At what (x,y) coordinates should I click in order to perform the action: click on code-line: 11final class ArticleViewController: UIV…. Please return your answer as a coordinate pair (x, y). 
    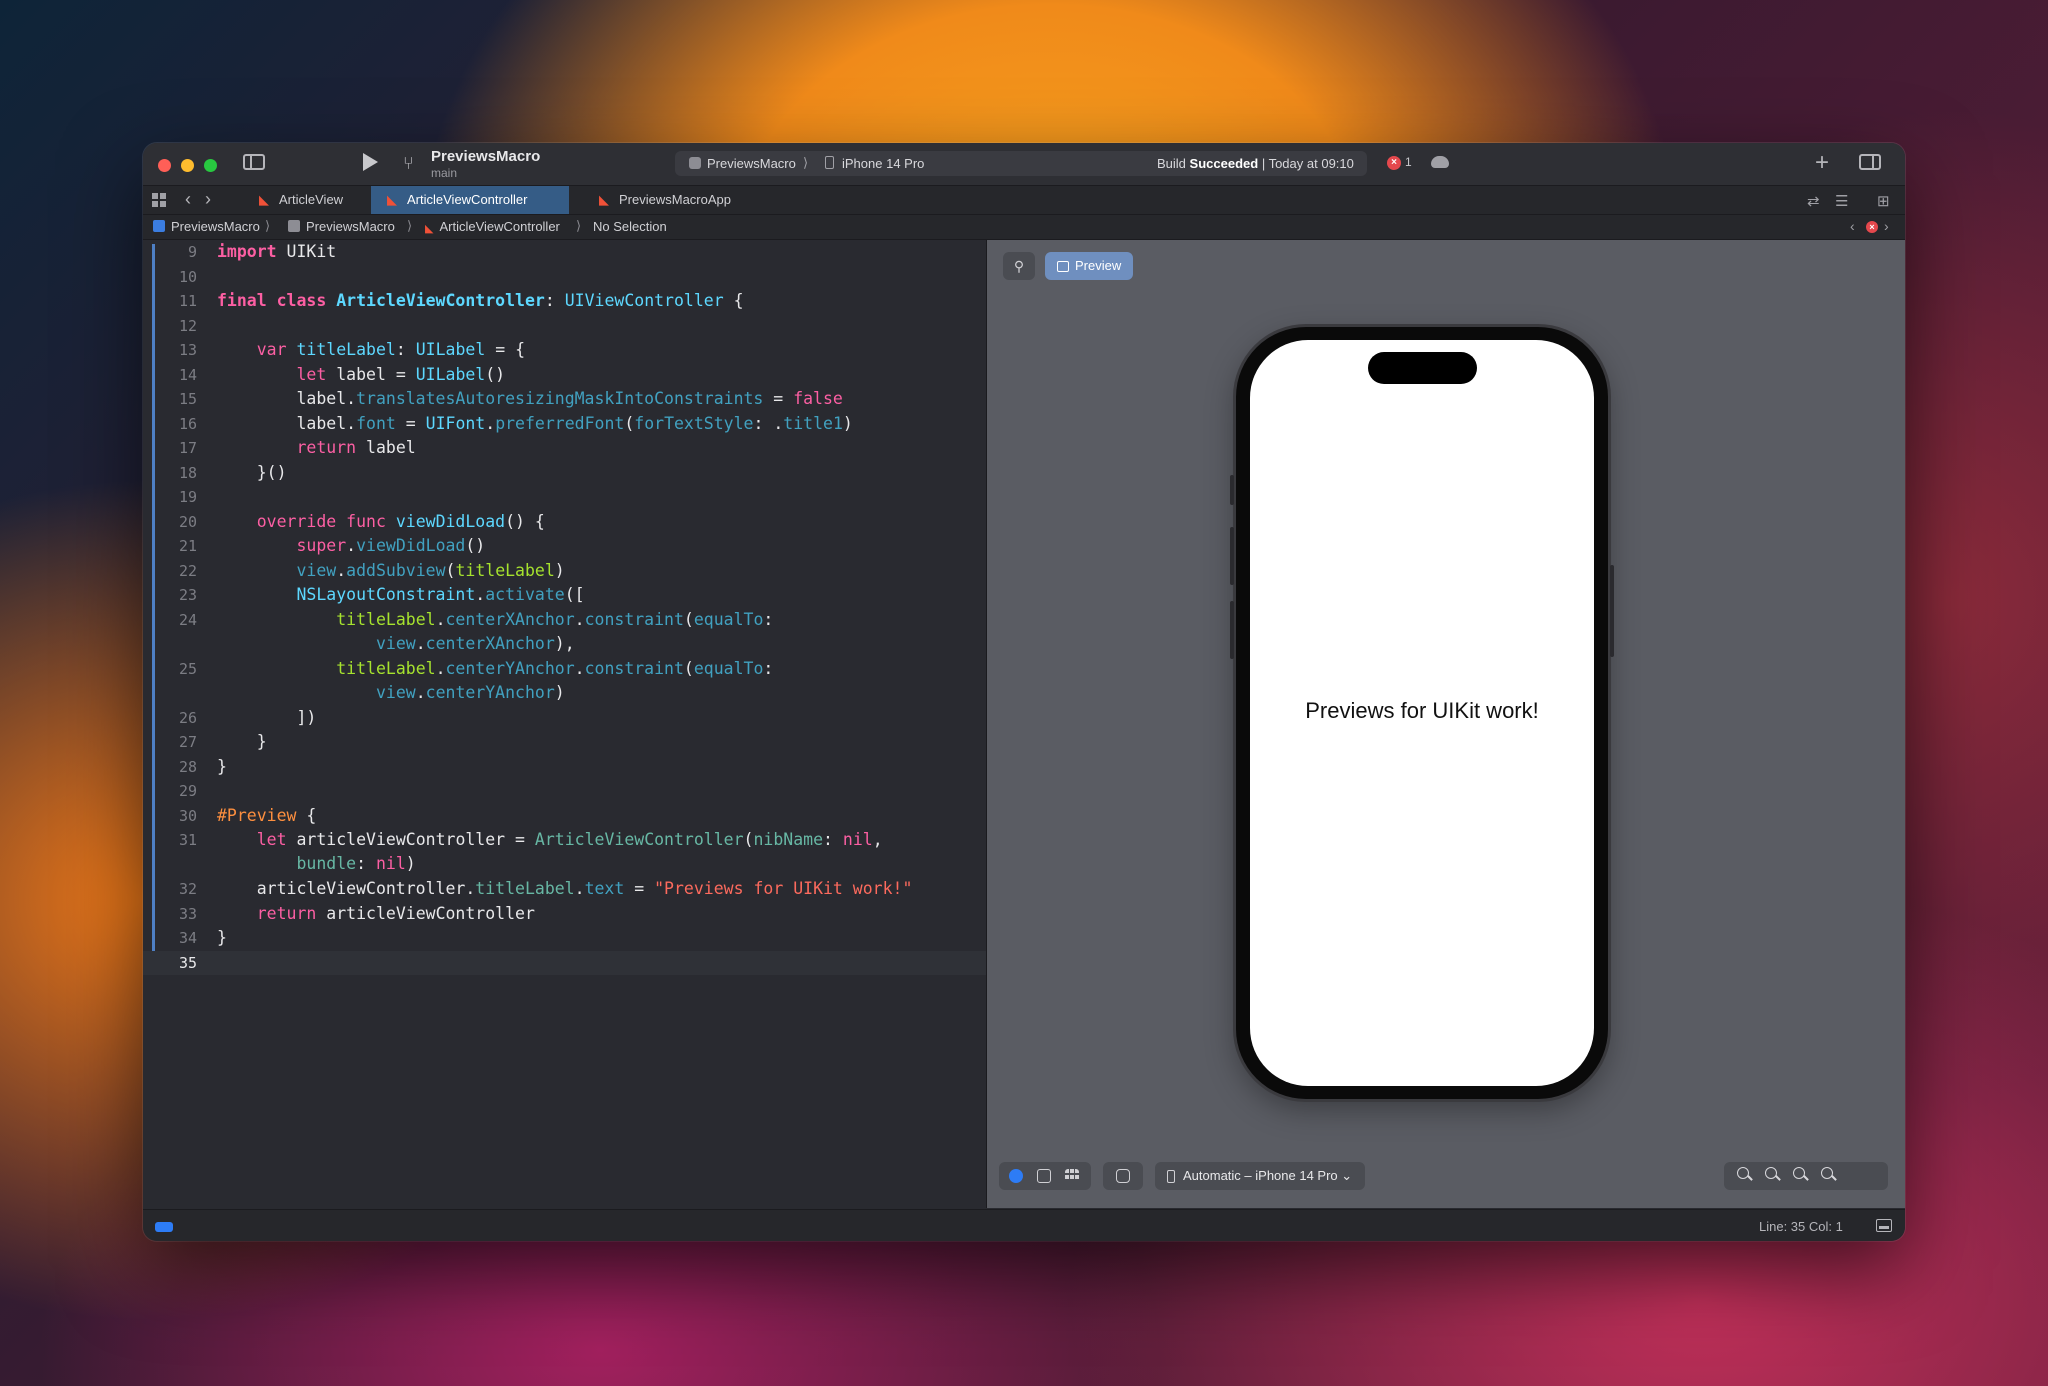
    Looking at the image, I should click on (564, 301).